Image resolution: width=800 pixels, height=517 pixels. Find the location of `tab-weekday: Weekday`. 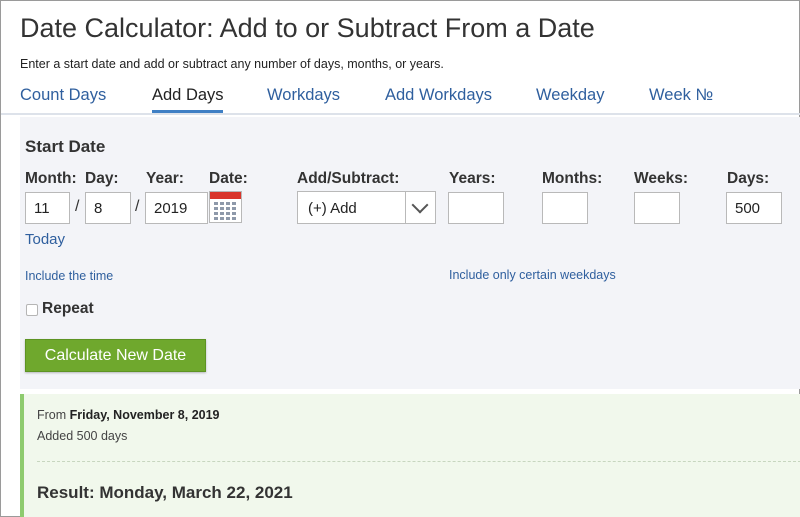

tab-weekday: Weekday is located at coordinates (570, 95).